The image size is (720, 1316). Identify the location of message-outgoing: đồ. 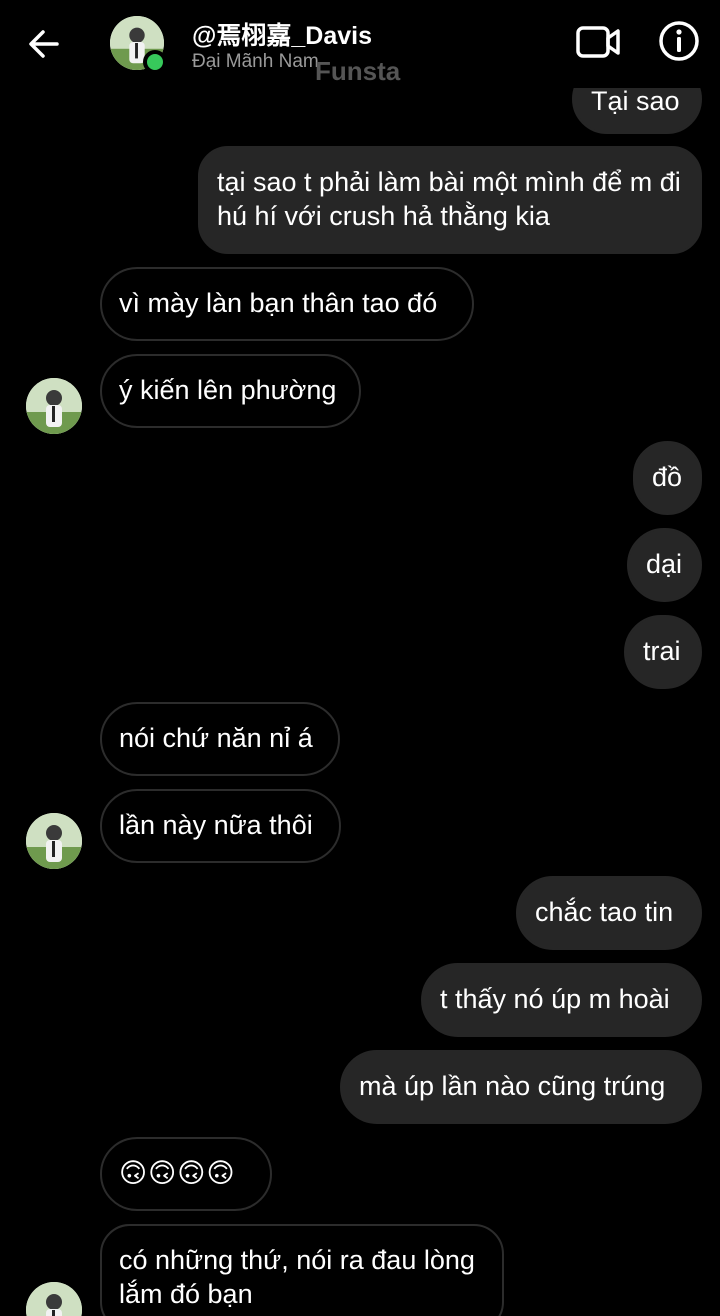
(667, 478).